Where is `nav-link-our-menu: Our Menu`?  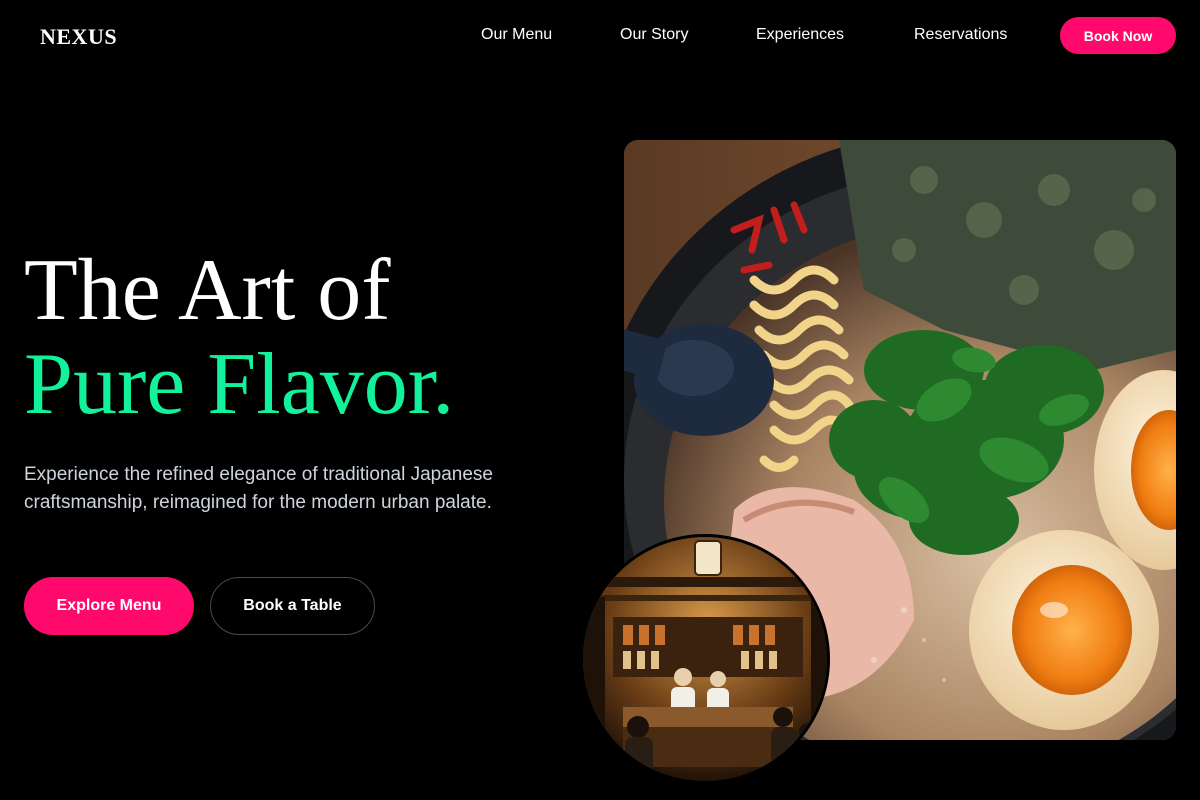 nav-link-our-menu: Our Menu is located at coordinates (516, 35).